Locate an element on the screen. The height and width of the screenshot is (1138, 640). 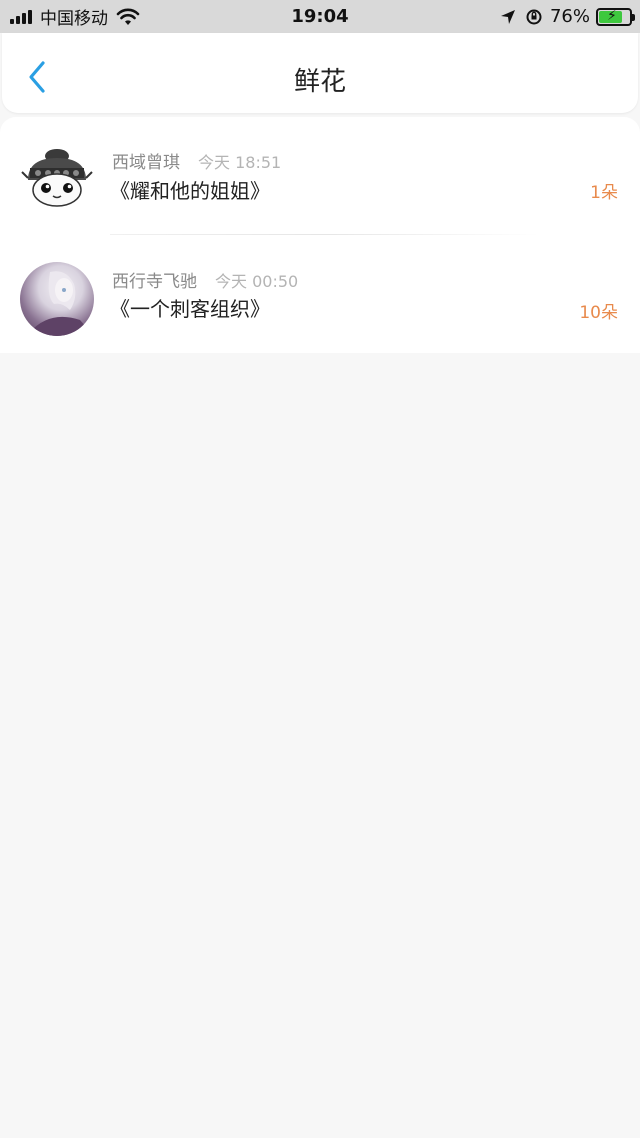
anime-avatar-icon is located at coordinates (57, 303).